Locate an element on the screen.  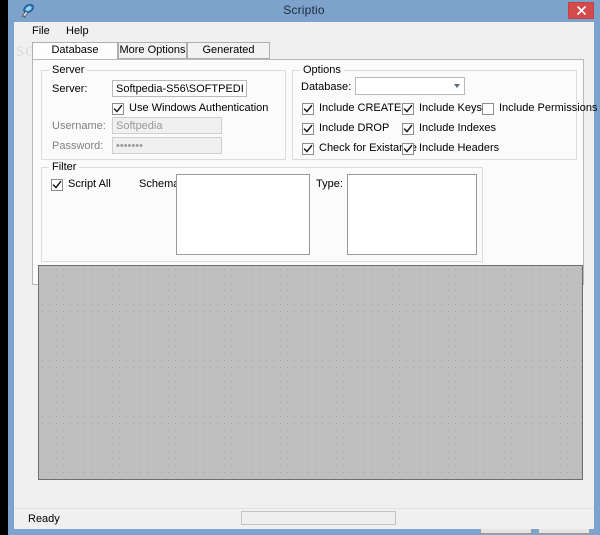
filter-group: Filter Script All Schema: Type: is located at coordinates (262, 211).